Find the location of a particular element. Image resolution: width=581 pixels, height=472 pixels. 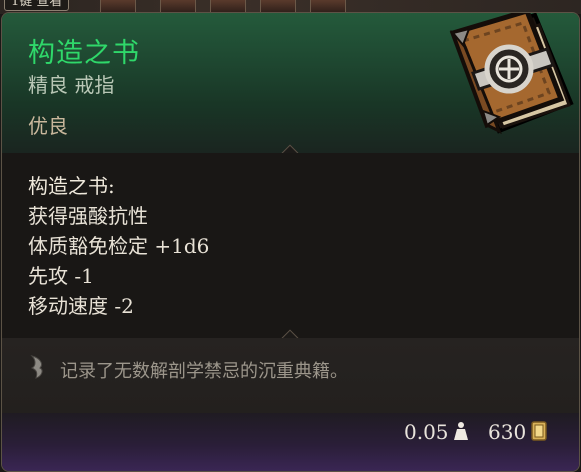

effect-line: 先攻 -1 is located at coordinates (61, 276).